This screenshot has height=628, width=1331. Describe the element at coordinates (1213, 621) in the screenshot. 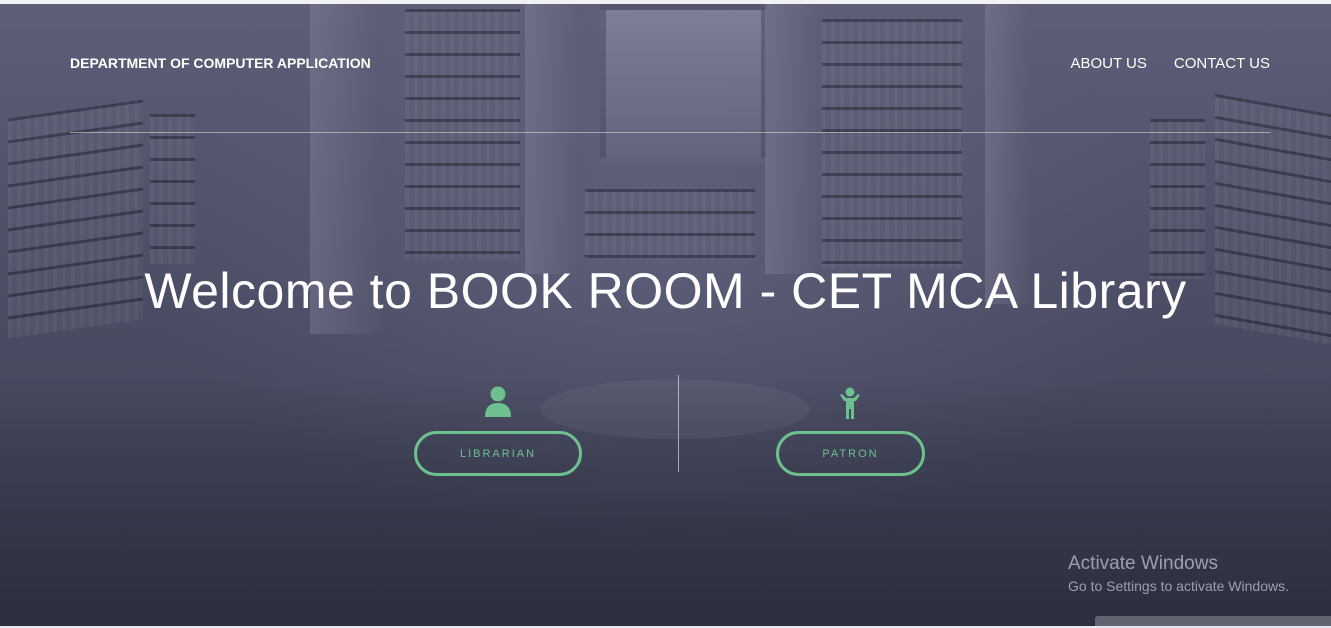

I see `taskbar-edge` at that location.